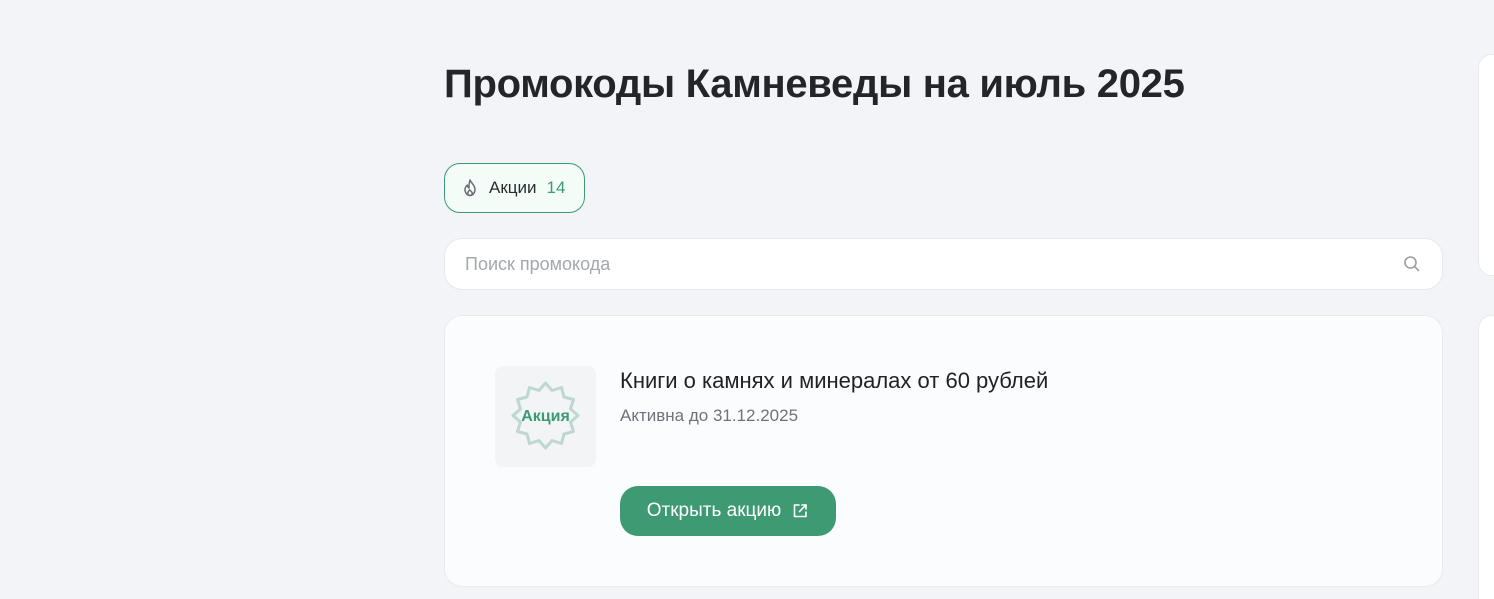 The image size is (1494, 599). I want to click on search-icon, so click(1412, 264).